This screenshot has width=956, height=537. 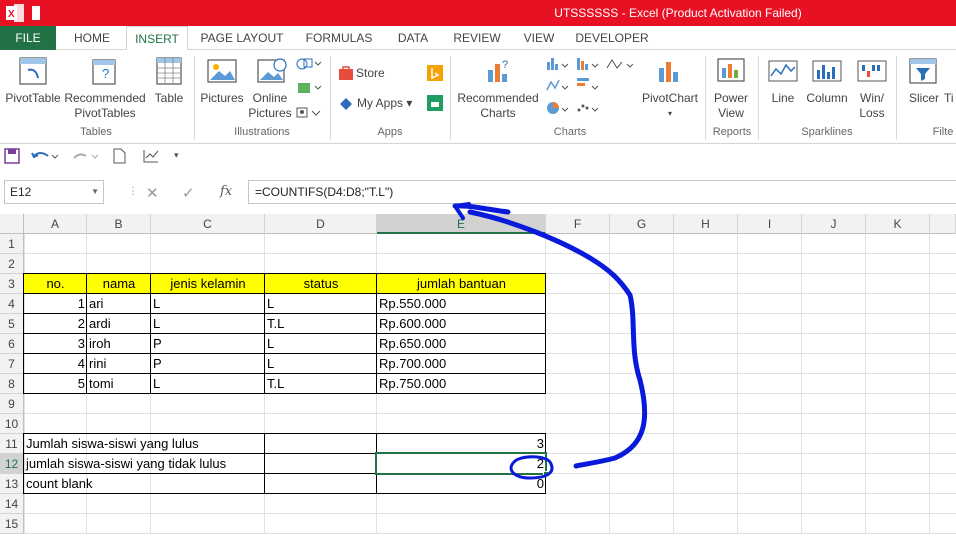 What do you see at coordinates (461, 324) in the screenshot?
I see `table-cell: Rp.600.000` at bounding box center [461, 324].